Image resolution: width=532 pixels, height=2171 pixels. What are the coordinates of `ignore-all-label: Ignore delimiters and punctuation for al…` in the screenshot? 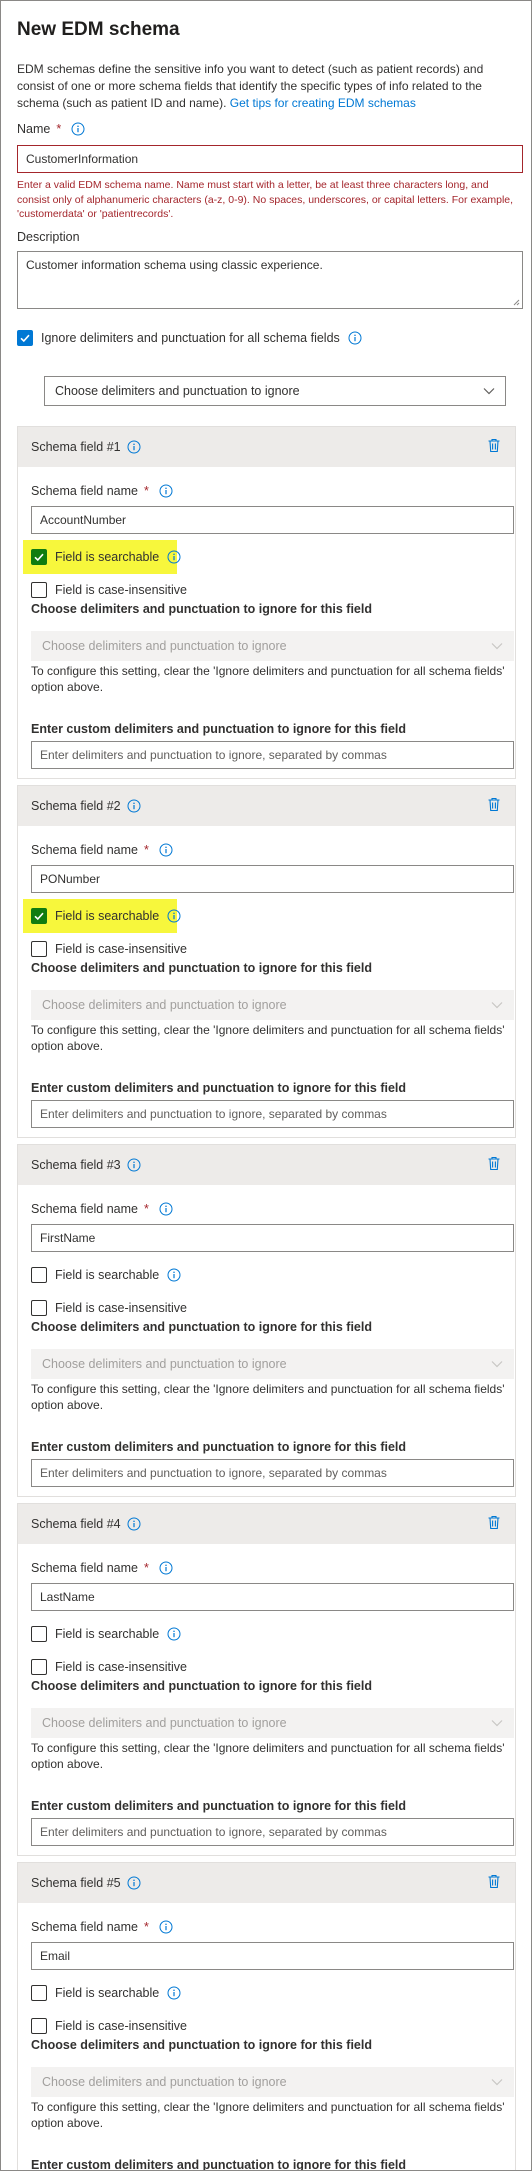 It's located at (190, 338).